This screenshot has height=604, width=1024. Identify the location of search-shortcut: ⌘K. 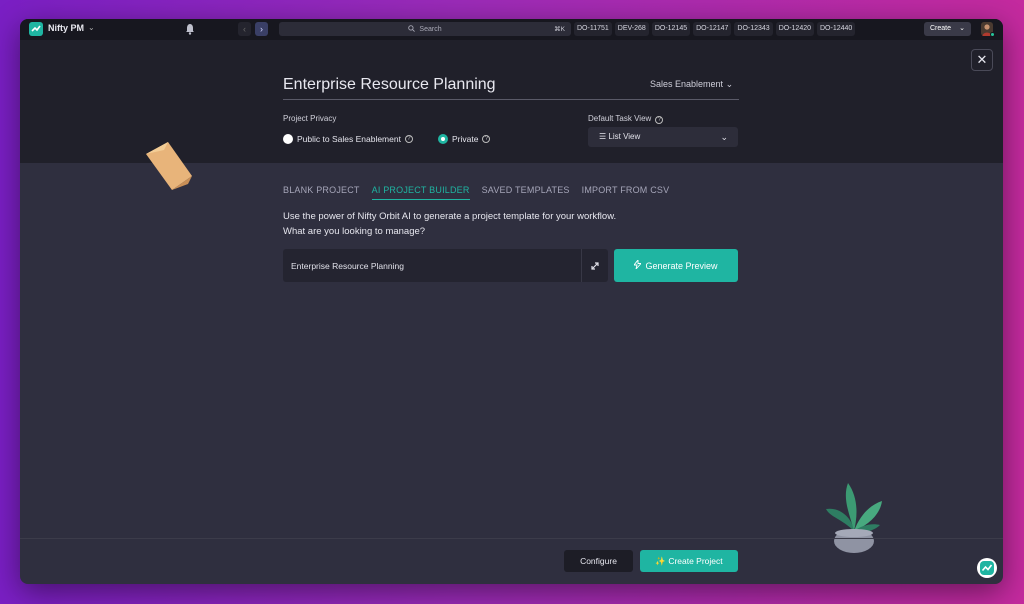
(559, 29).